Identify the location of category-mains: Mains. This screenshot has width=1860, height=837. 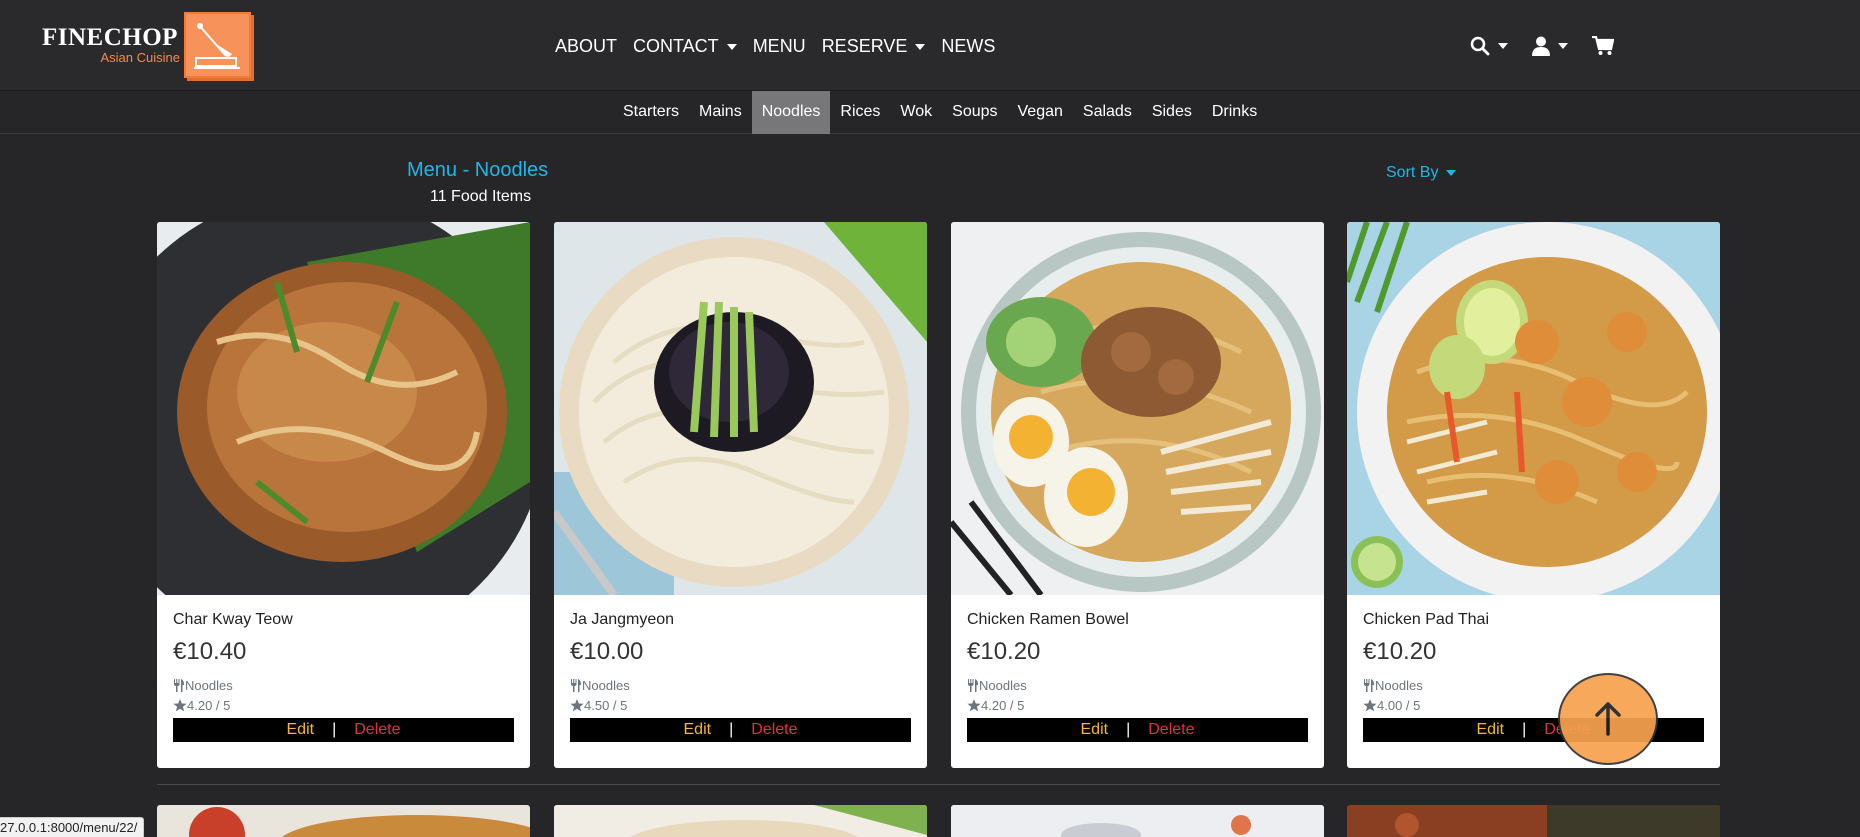
(720, 112).